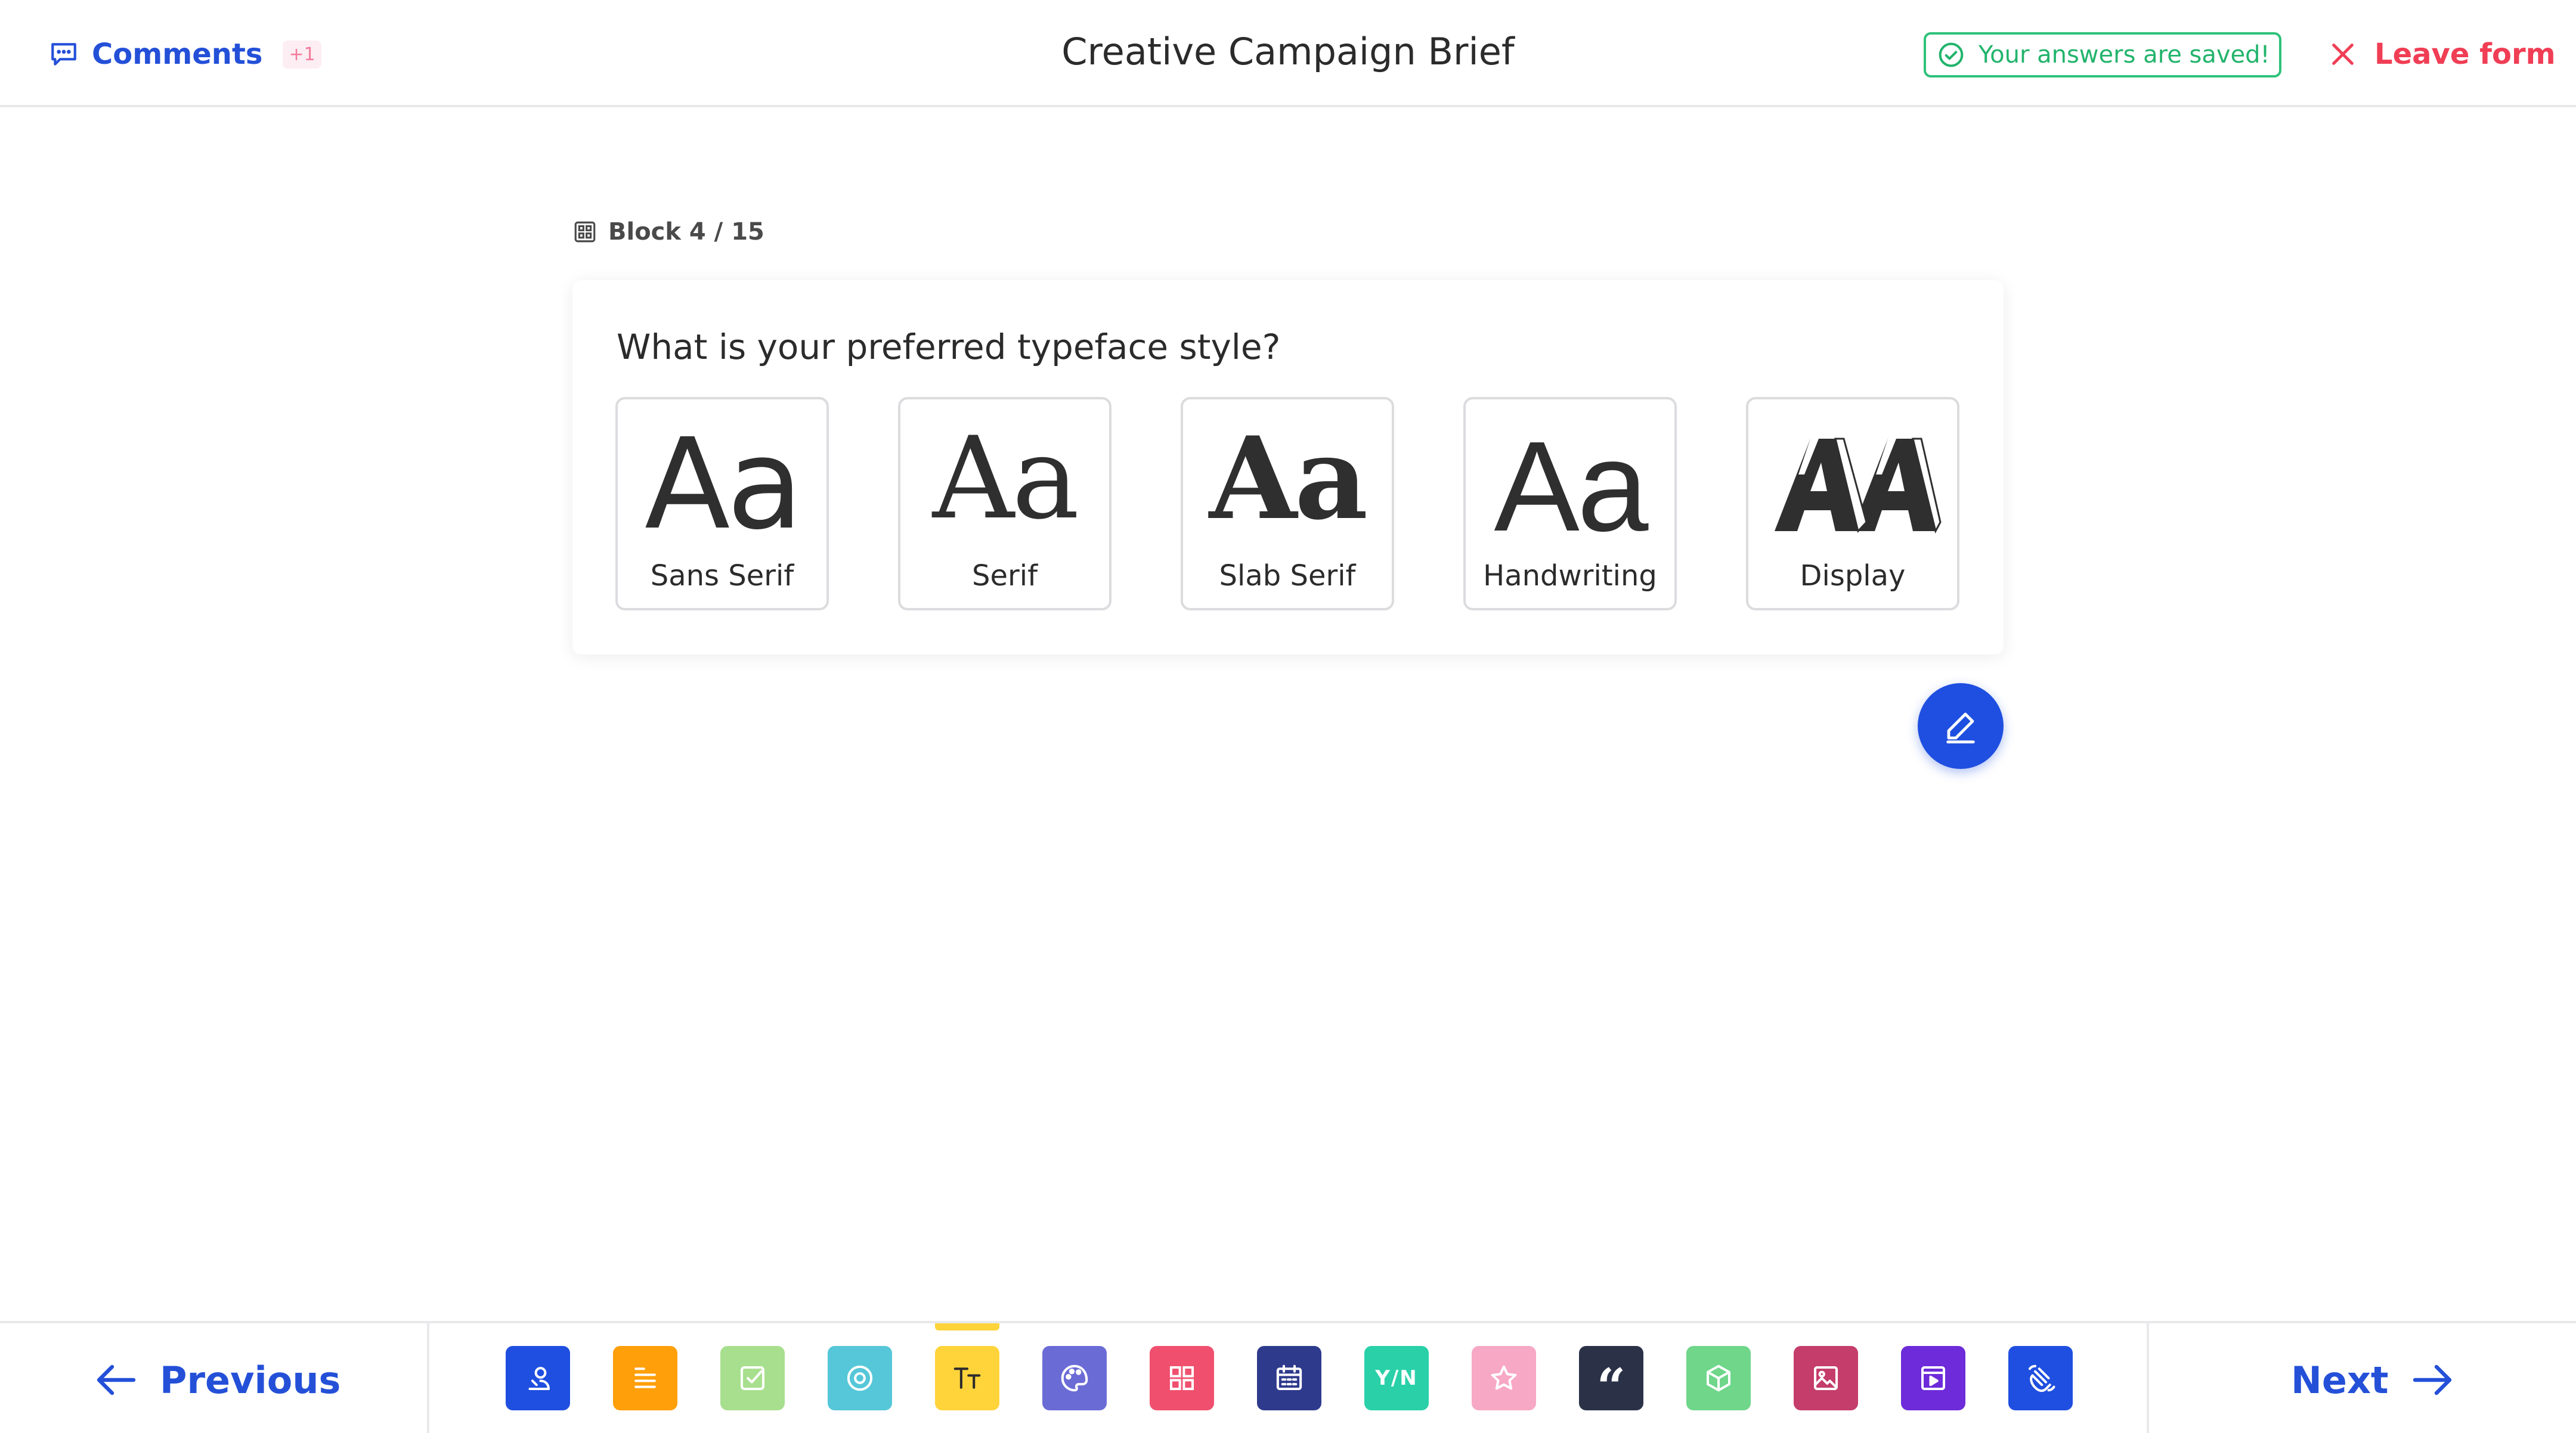  What do you see at coordinates (686, 232) in the screenshot?
I see `block-indicator-label: Block 4 / 15` at bounding box center [686, 232].